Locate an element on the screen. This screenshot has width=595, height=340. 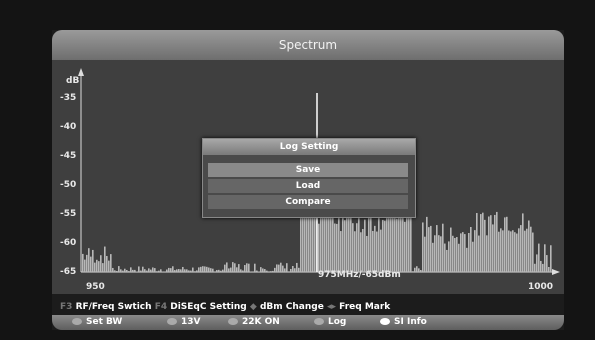
log-button: Log is located at coordinates (330, 322).